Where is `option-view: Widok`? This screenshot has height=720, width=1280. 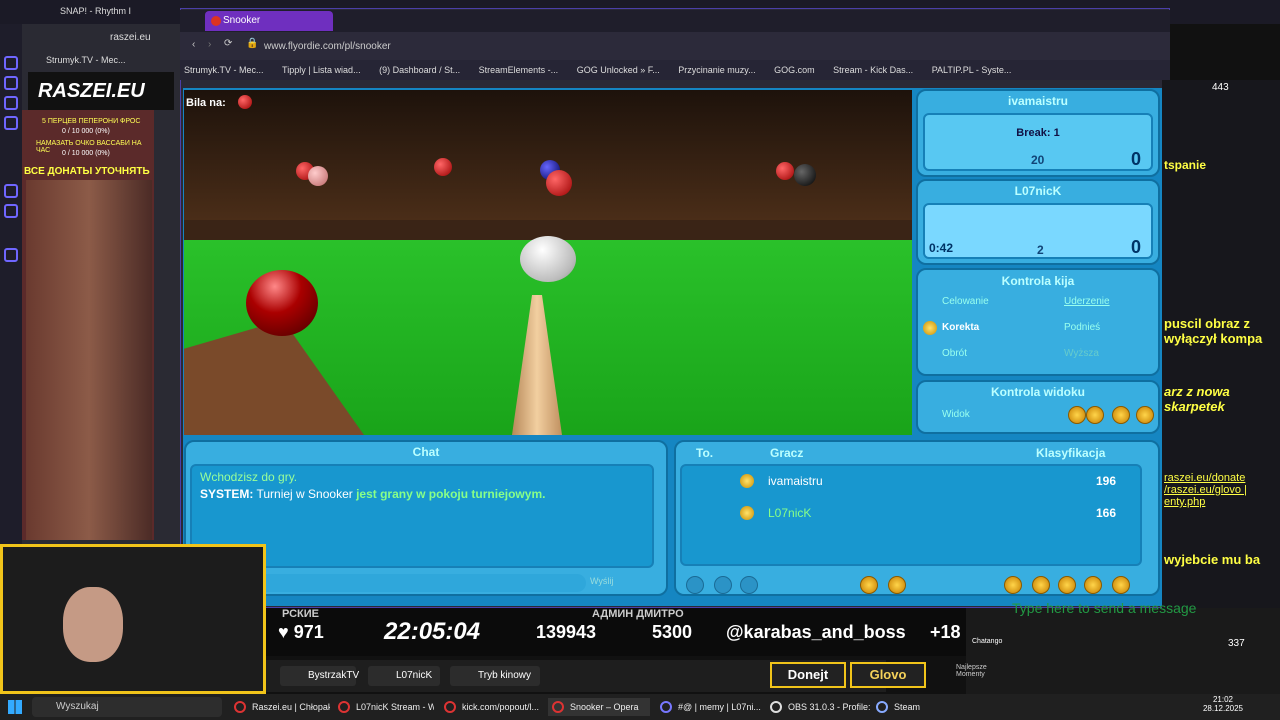
option-view: Widok is located at coordinates (956, 414).